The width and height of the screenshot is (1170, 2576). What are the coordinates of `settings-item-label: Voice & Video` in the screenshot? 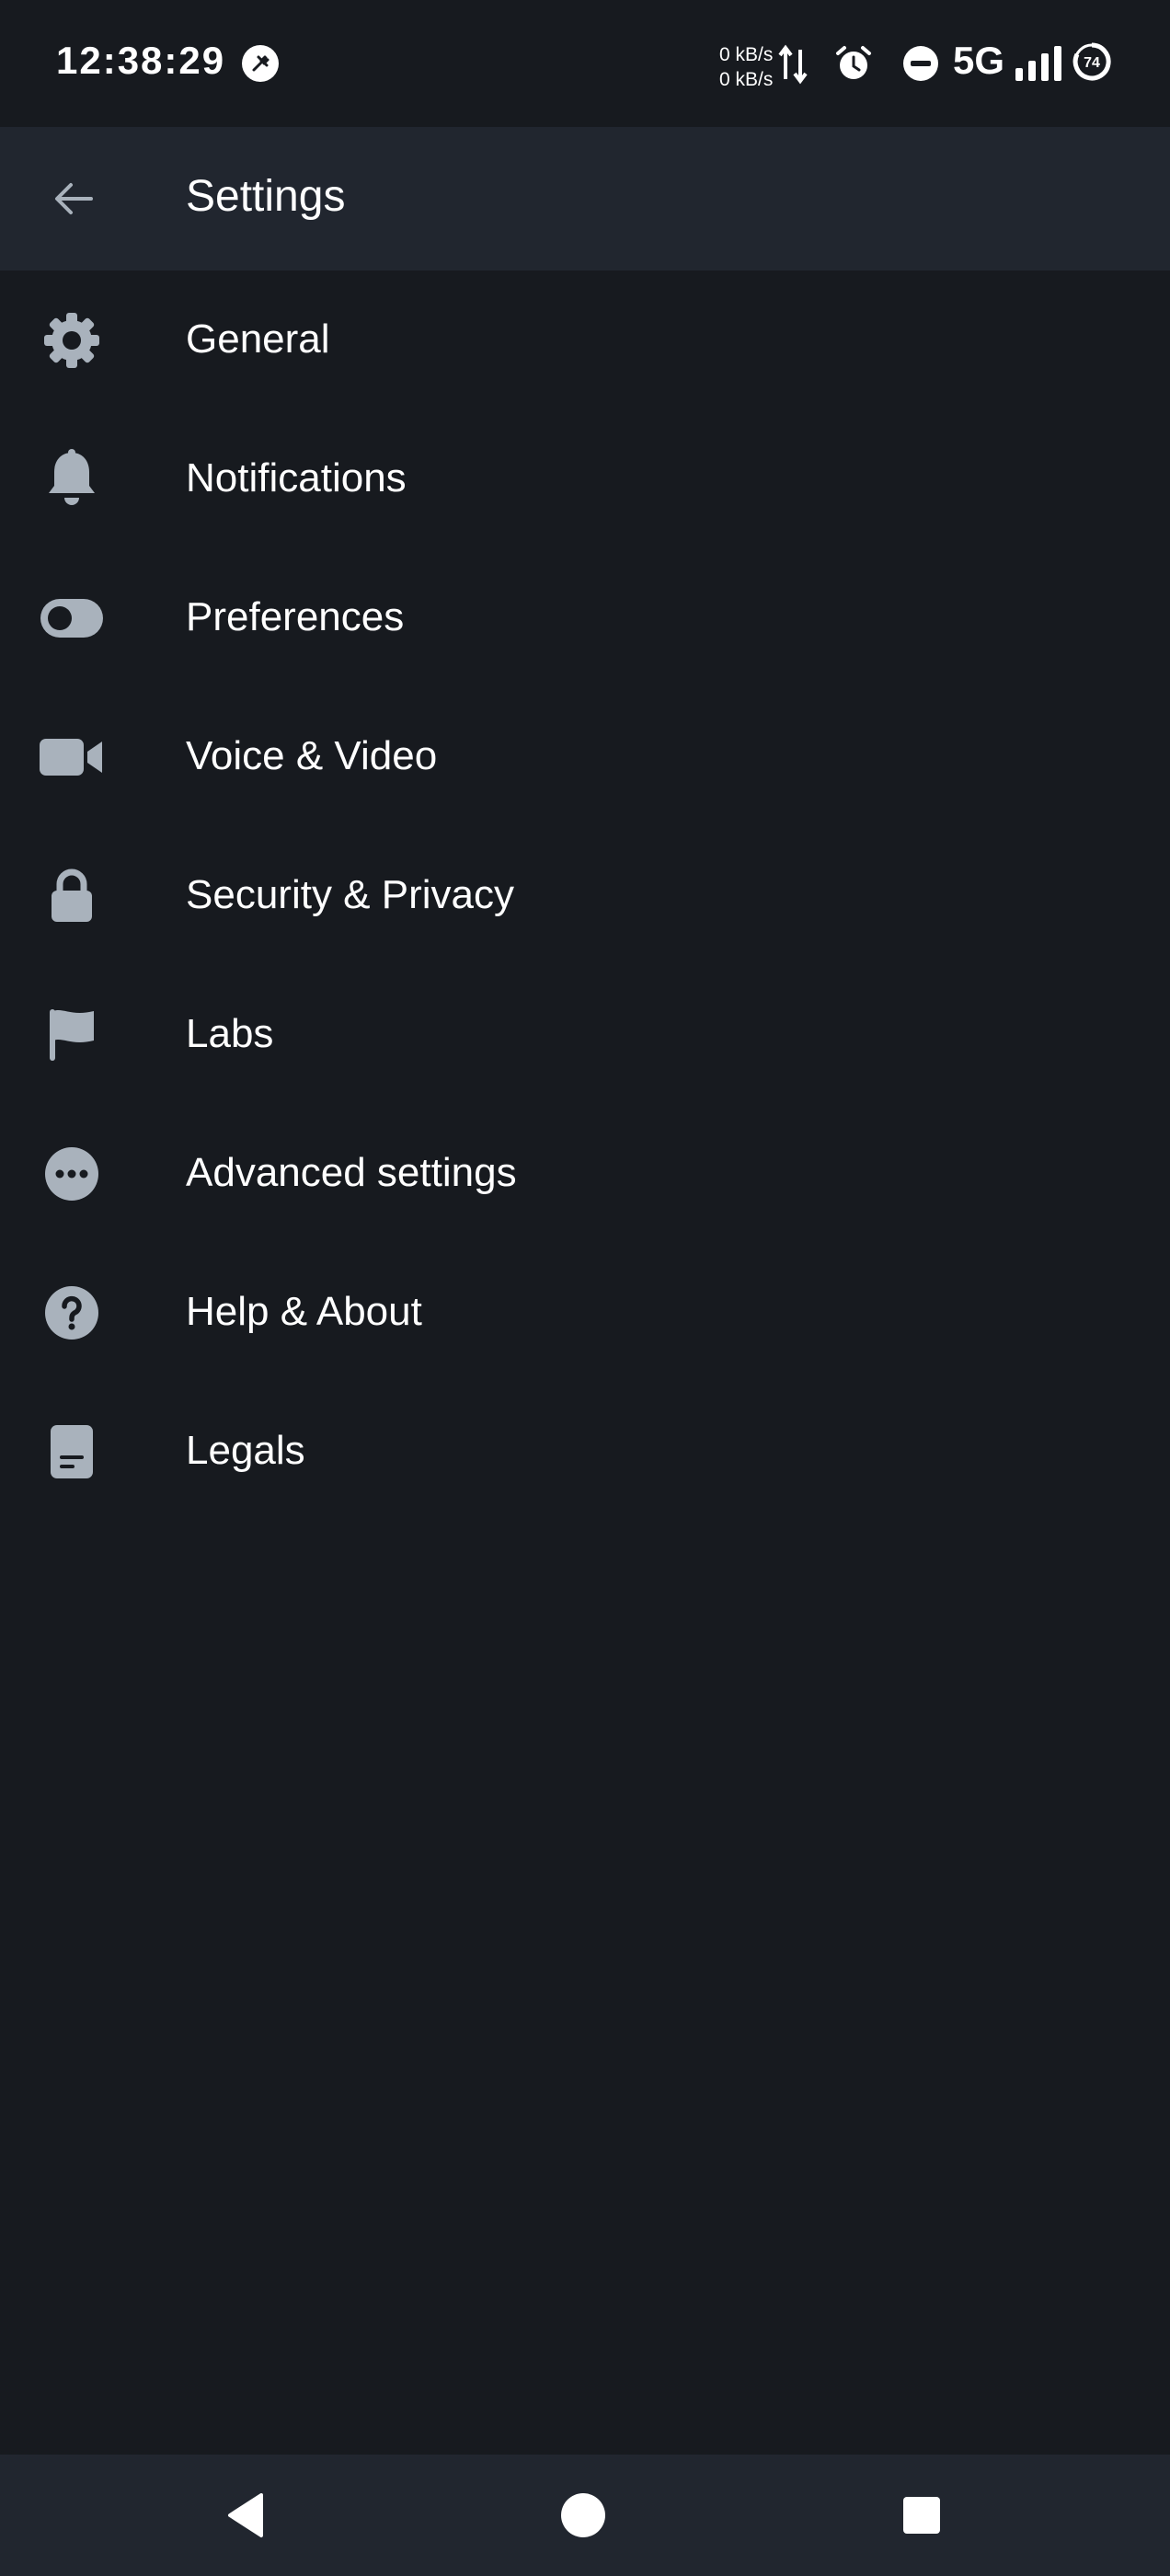 It's located at (312, 755).